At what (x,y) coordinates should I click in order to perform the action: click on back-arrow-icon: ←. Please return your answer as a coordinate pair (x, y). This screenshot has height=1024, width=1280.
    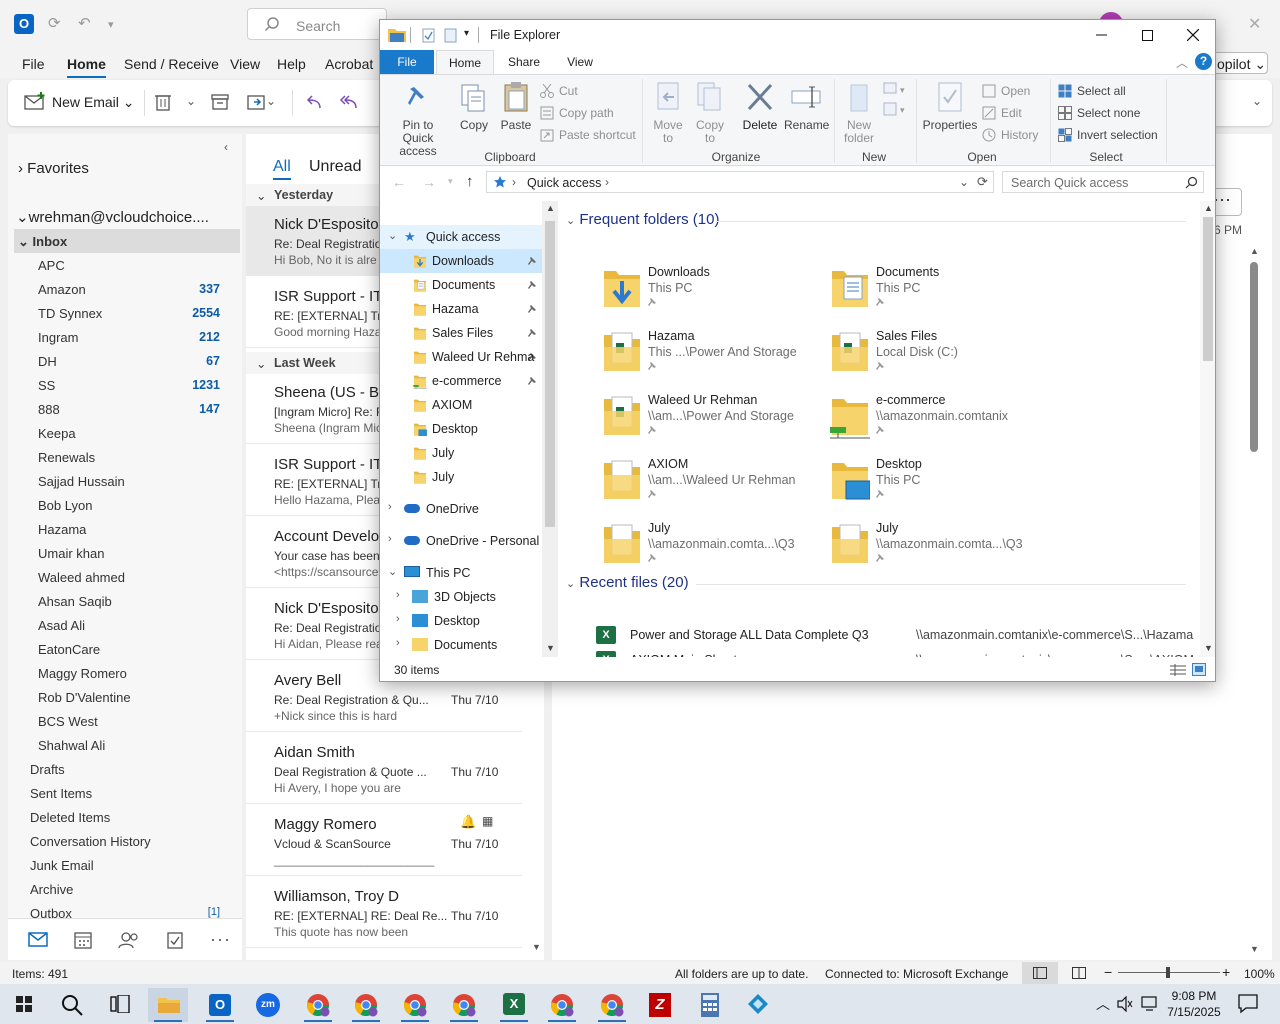
    Looking at the image, I should click on (399, 182).